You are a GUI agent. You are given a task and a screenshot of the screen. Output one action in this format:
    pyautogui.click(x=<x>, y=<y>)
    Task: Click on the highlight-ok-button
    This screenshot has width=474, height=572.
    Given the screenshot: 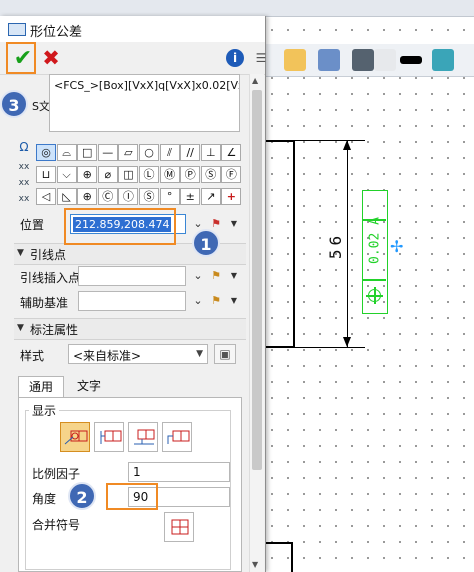 What is the action you would take?
    pyautogui.click(x=21, y=58)
    